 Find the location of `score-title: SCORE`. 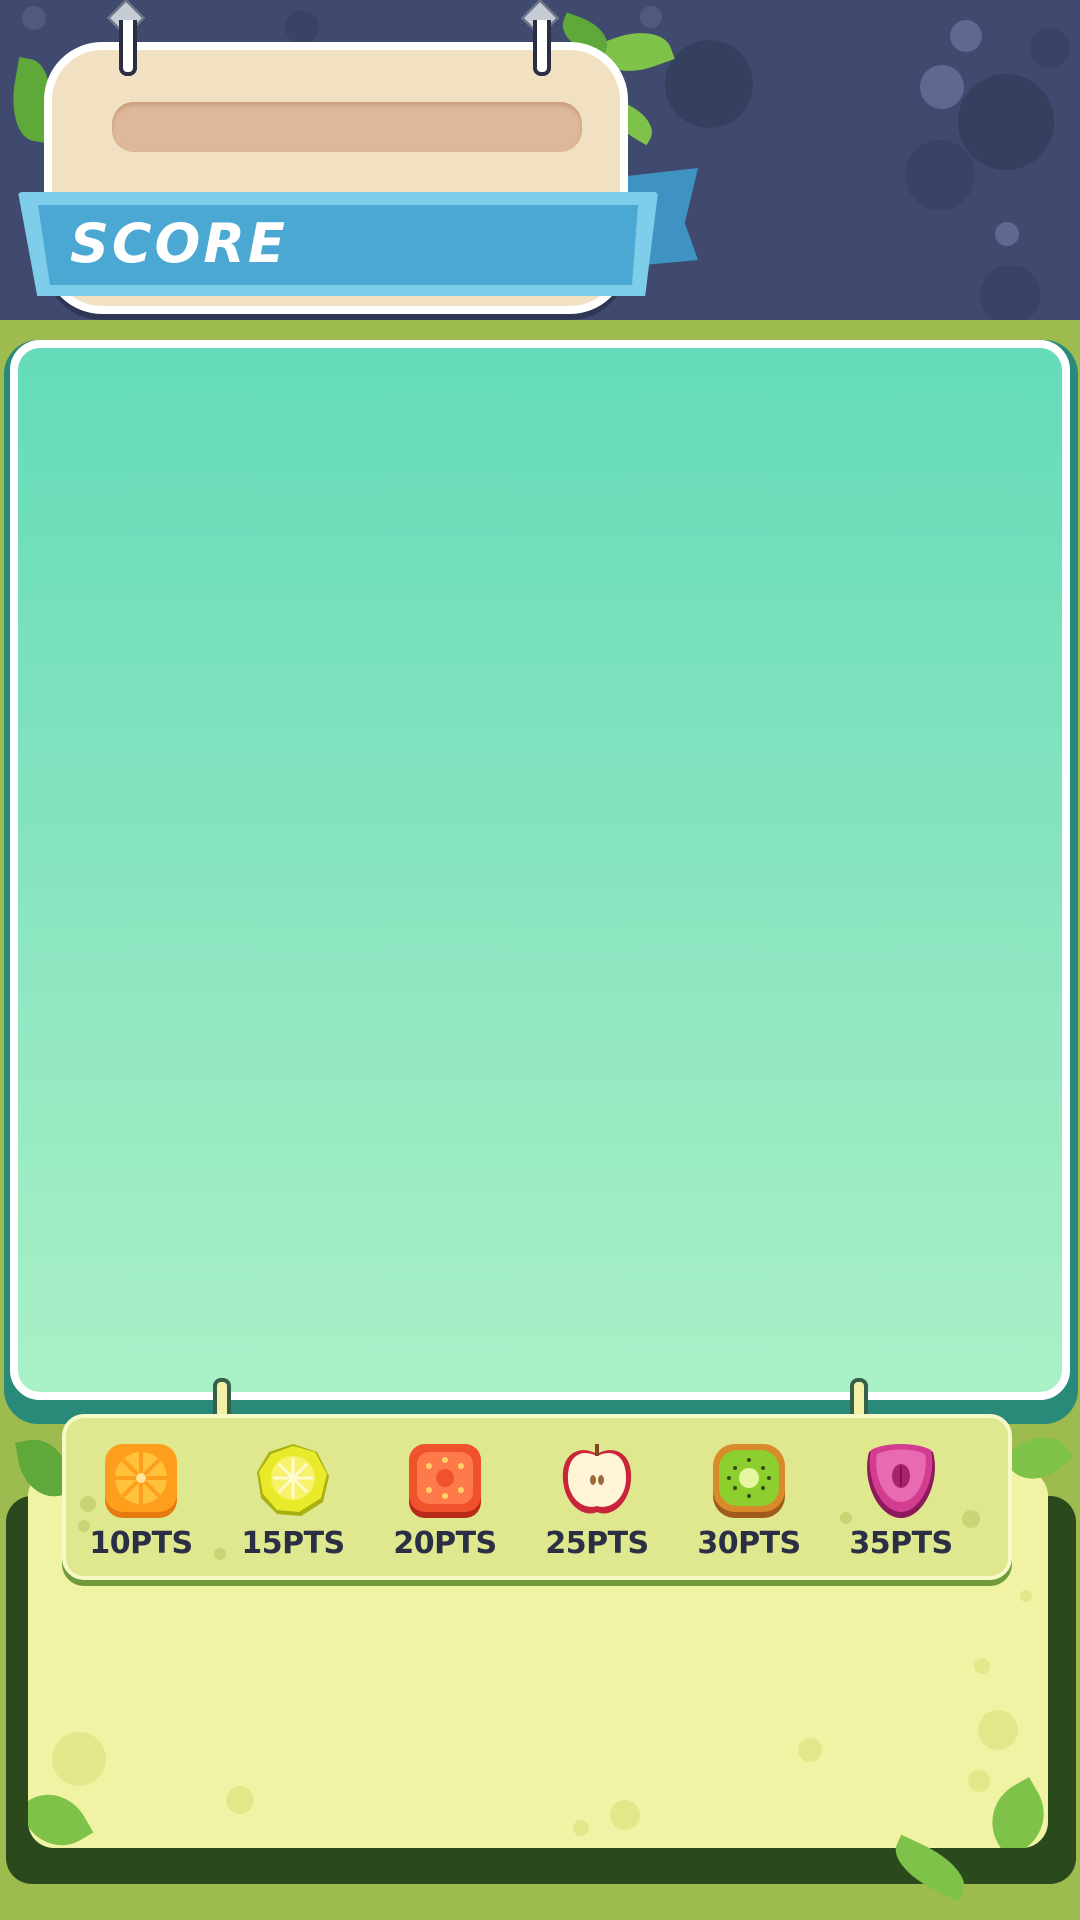

score-title: SCORE is located at coordinates (179, 243).